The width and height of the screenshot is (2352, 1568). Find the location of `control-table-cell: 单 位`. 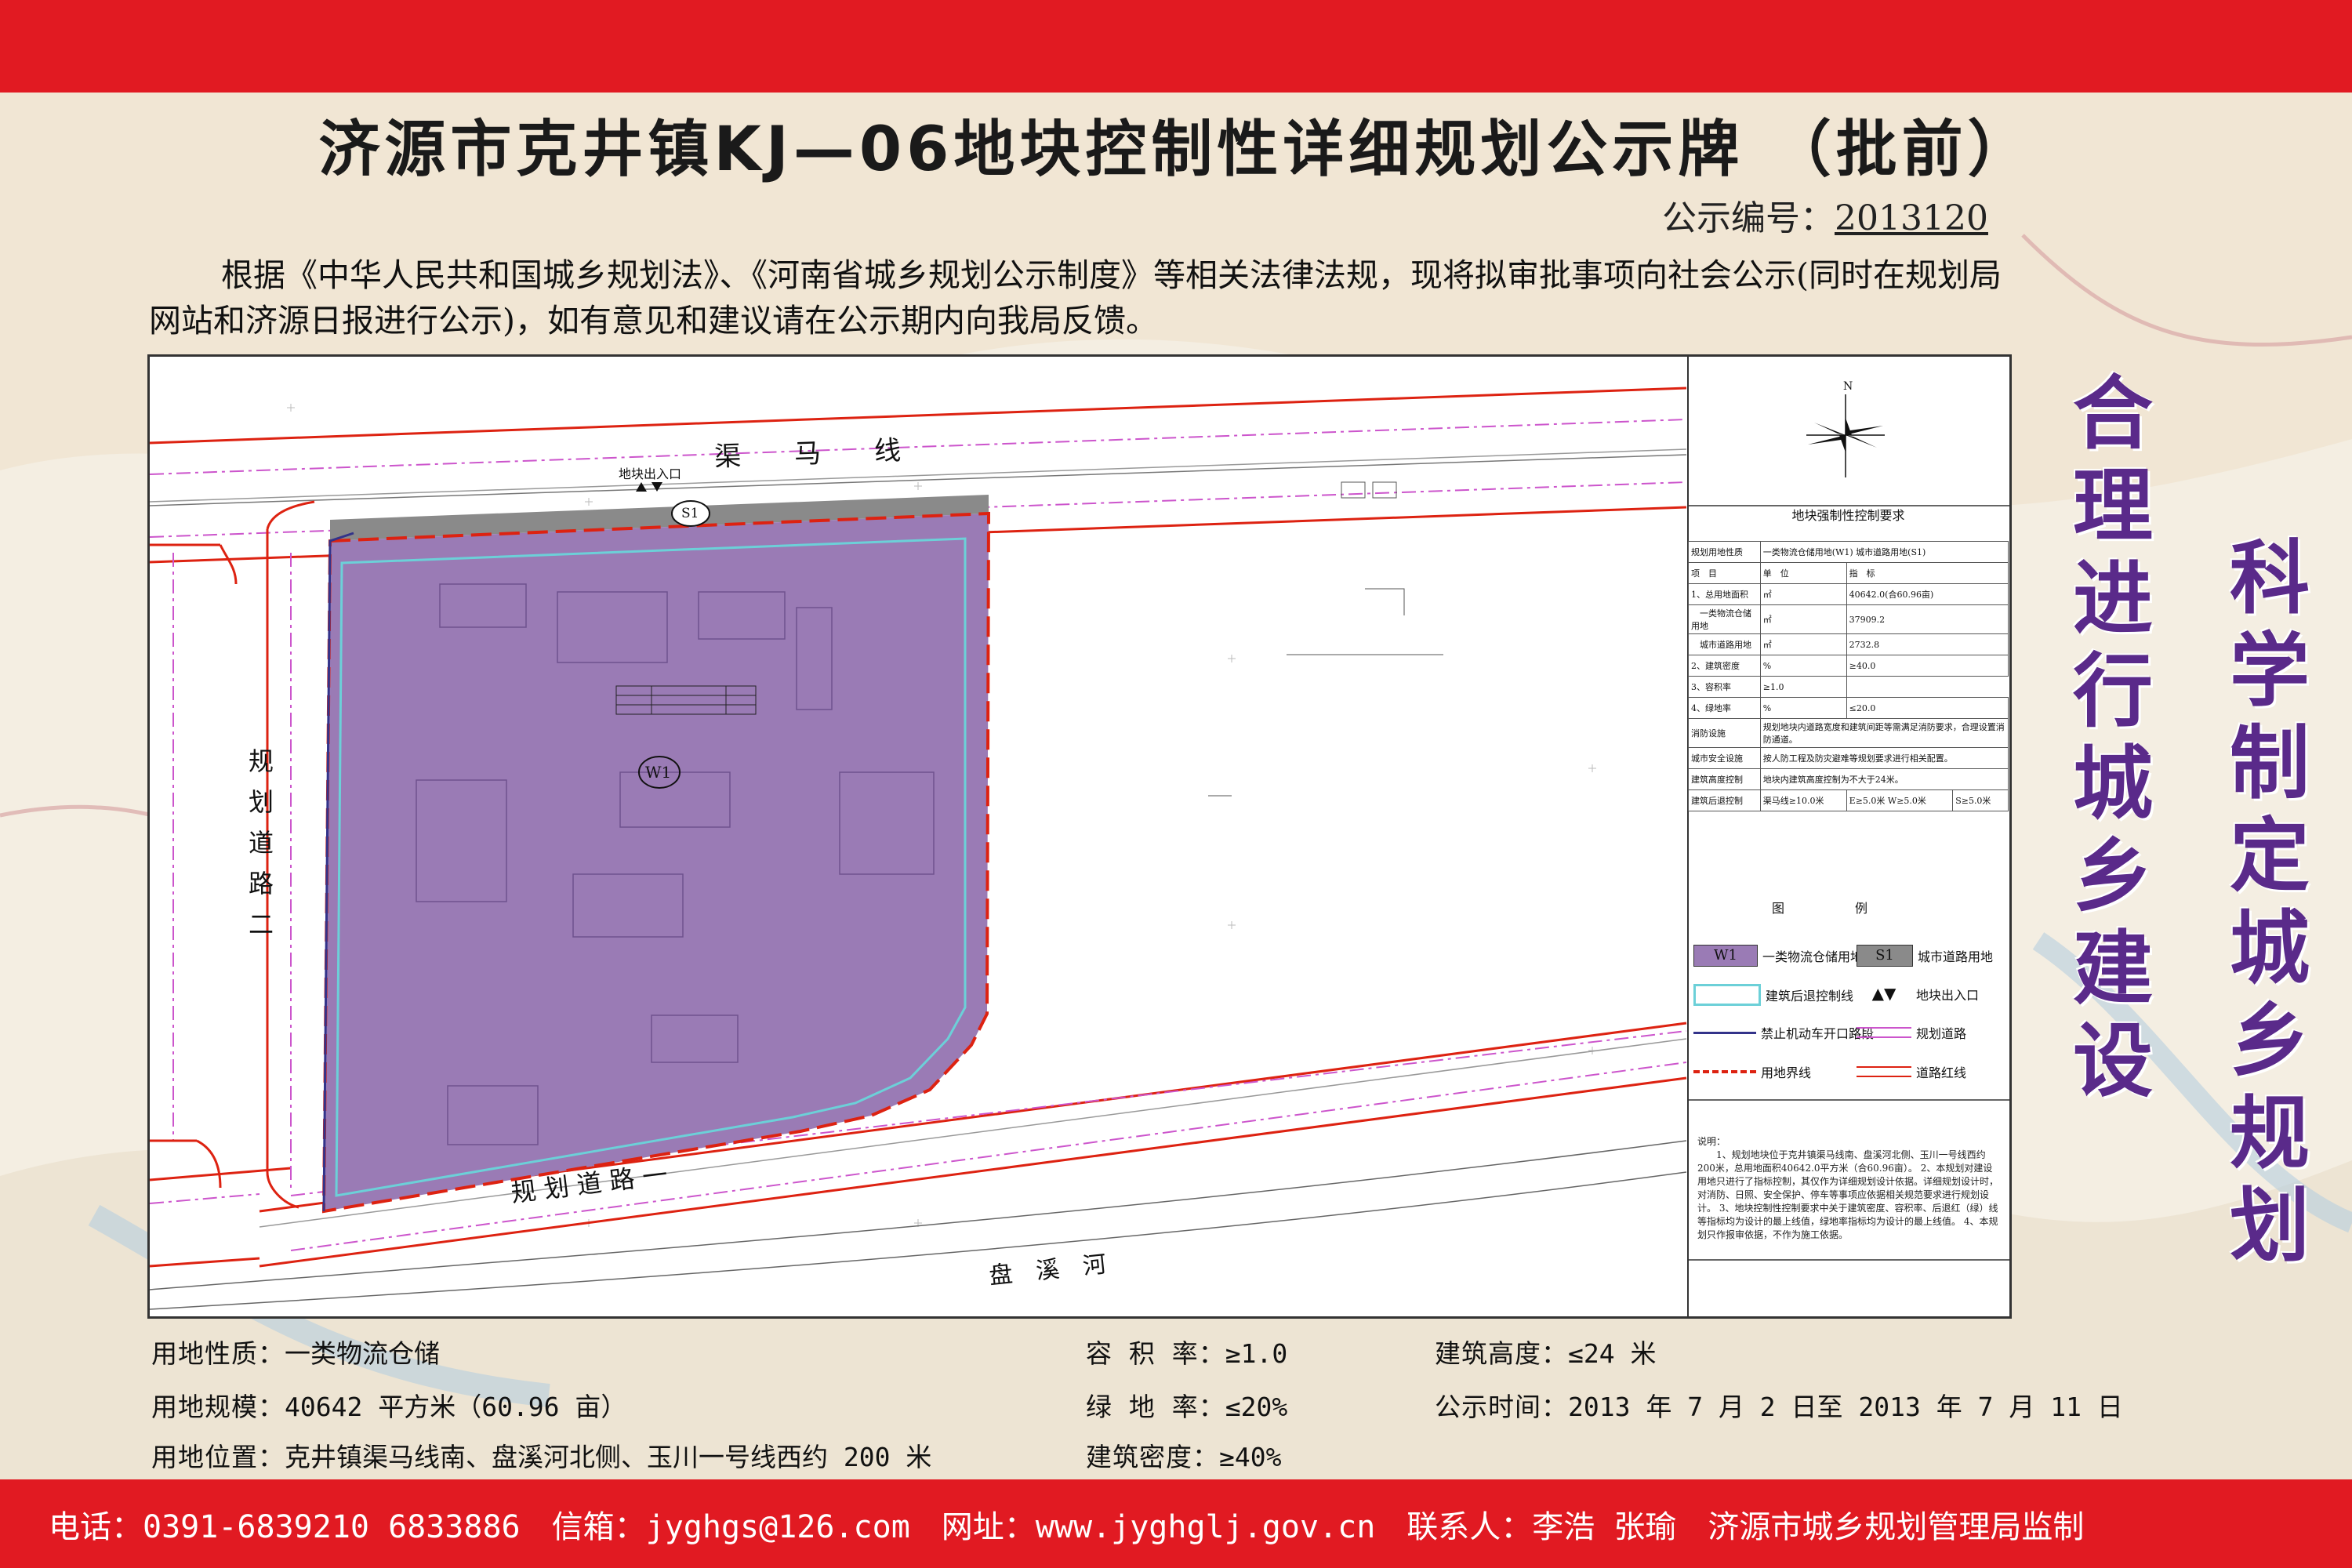

control-table-cell: 单 位 is located at coordinates (1803, 573).